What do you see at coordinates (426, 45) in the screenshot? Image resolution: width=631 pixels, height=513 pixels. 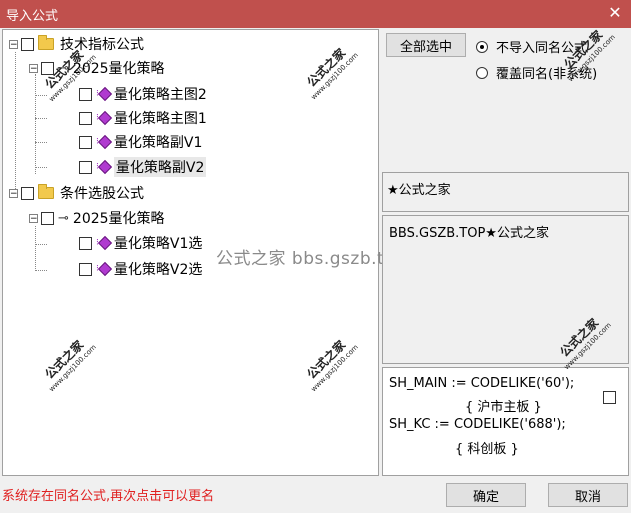 I see `select-all-button: 全部选中` at bounding box center [426, 45].